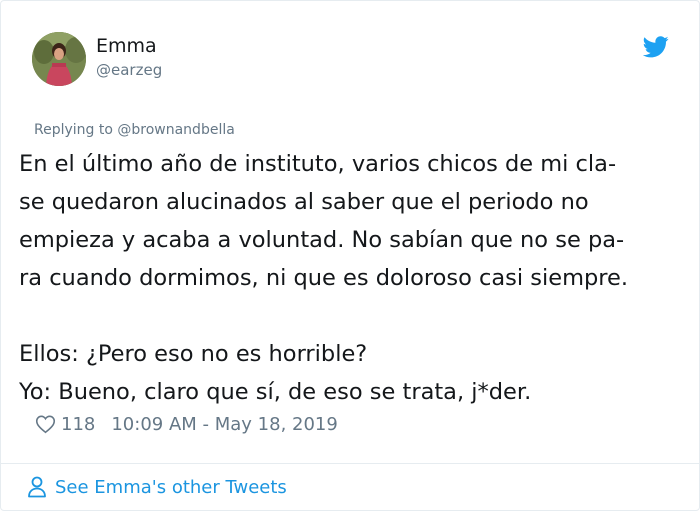 Image resolution: width=700 pixels, height=511 pixels. I want to click on divider, so click(350, 463).